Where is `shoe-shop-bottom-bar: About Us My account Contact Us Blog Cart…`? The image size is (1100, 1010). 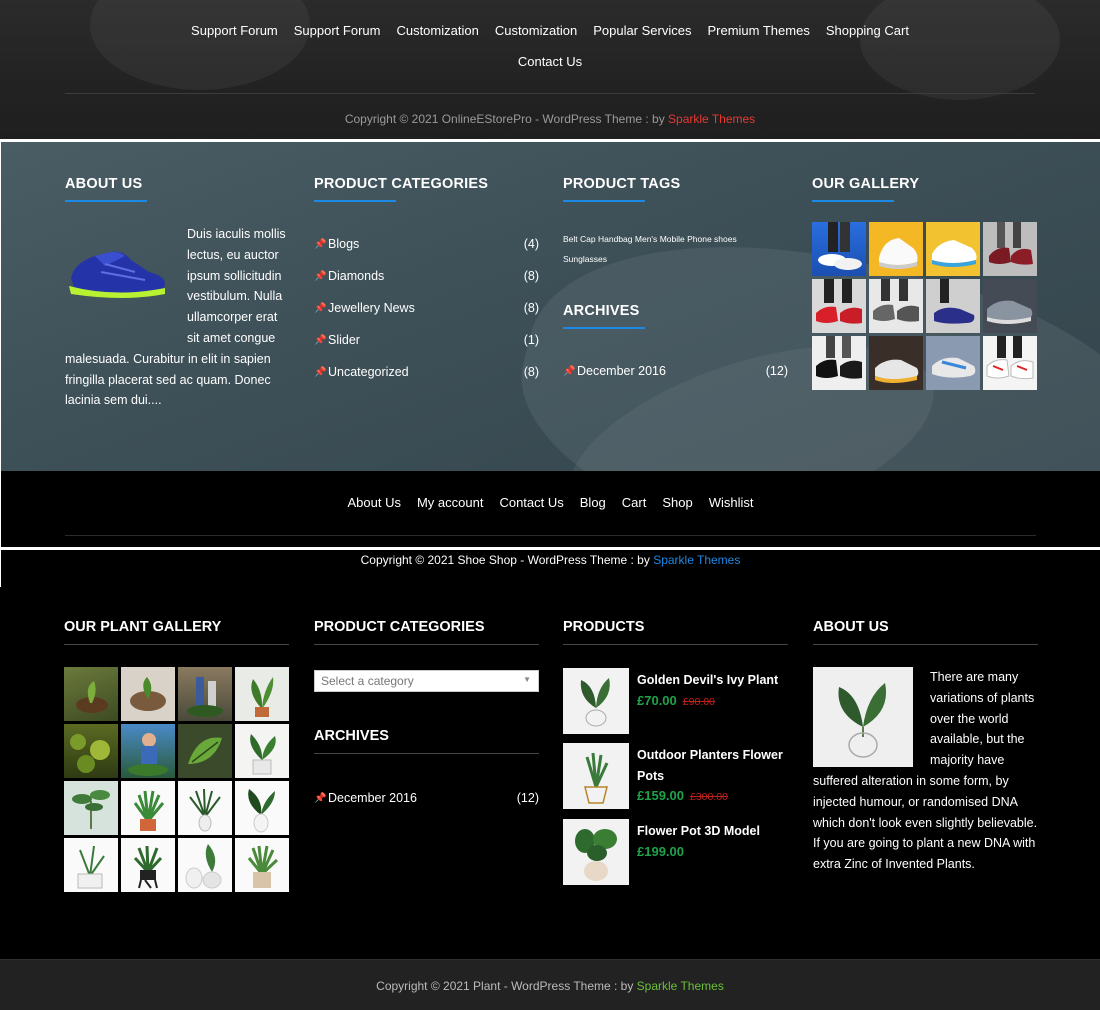 shoe-shop-bottom-bar: About Us My account Contact Us Blog Cart… is located at coordinates (550, 529).